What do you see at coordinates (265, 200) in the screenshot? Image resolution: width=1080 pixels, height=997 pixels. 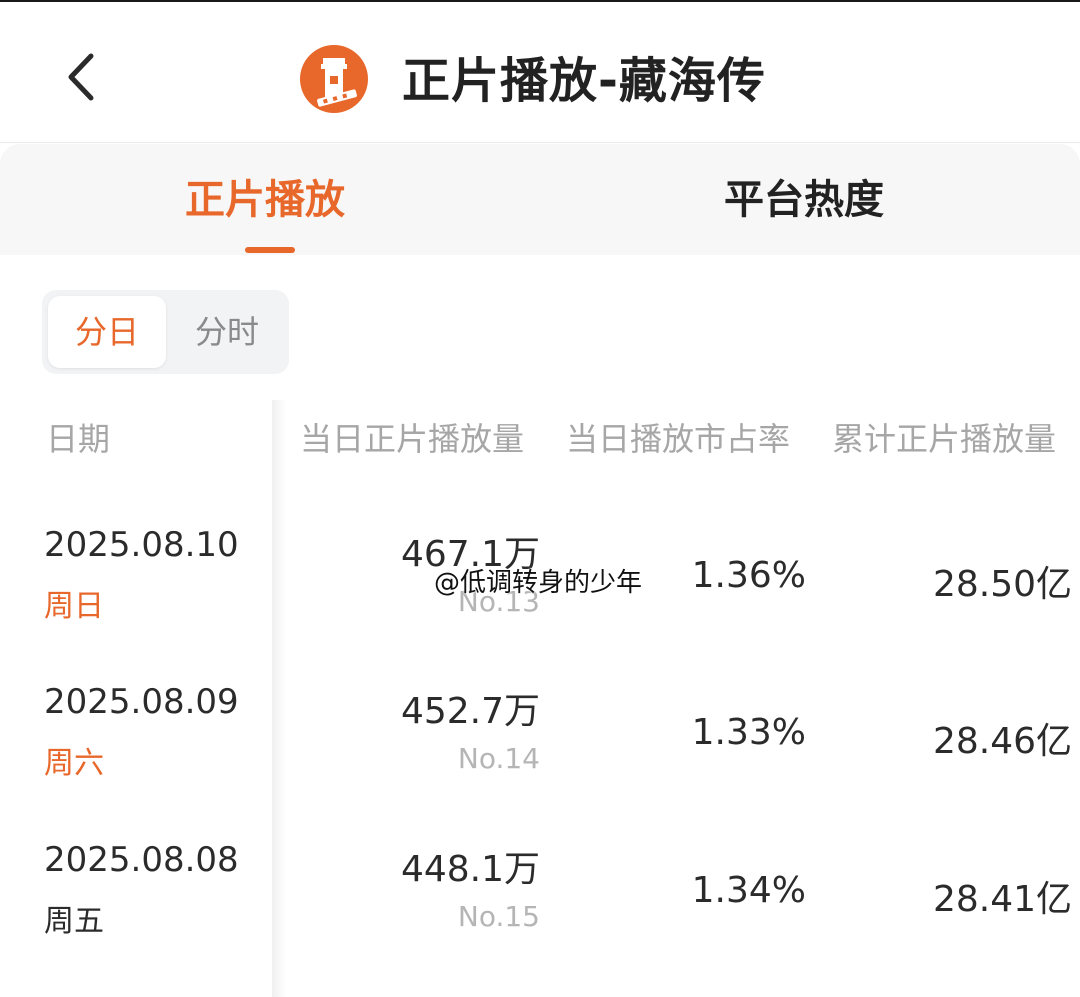 I see `tab-episode-plays: 正片播放` at bounding box center [265, 200].